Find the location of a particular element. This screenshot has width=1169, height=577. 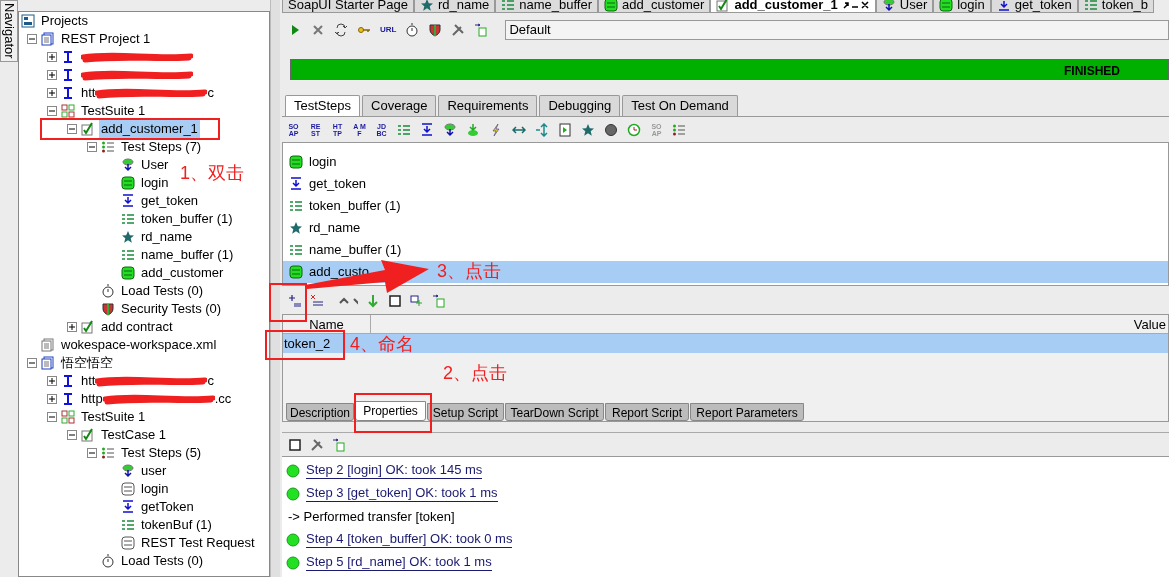

tree-item: User is located at coordinates (155, 165).